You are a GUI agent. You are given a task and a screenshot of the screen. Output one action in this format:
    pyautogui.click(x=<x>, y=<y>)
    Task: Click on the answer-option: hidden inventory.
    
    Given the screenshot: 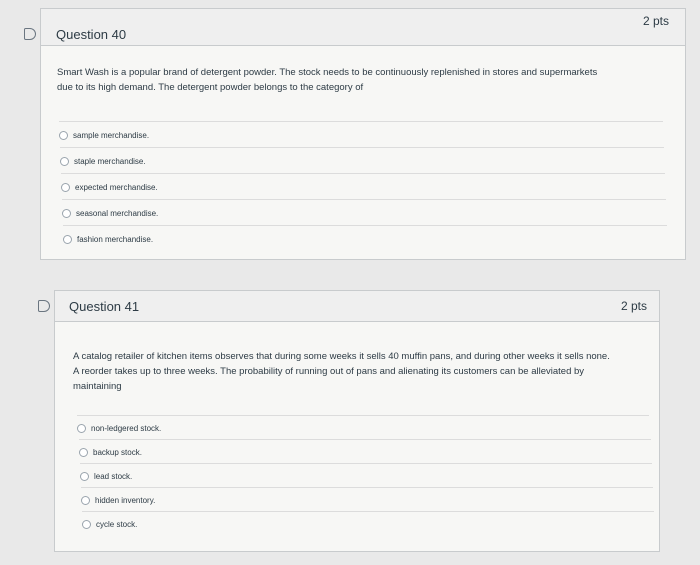 What is the action you would take?
    pyautogui.click(x=367, y=499)
    